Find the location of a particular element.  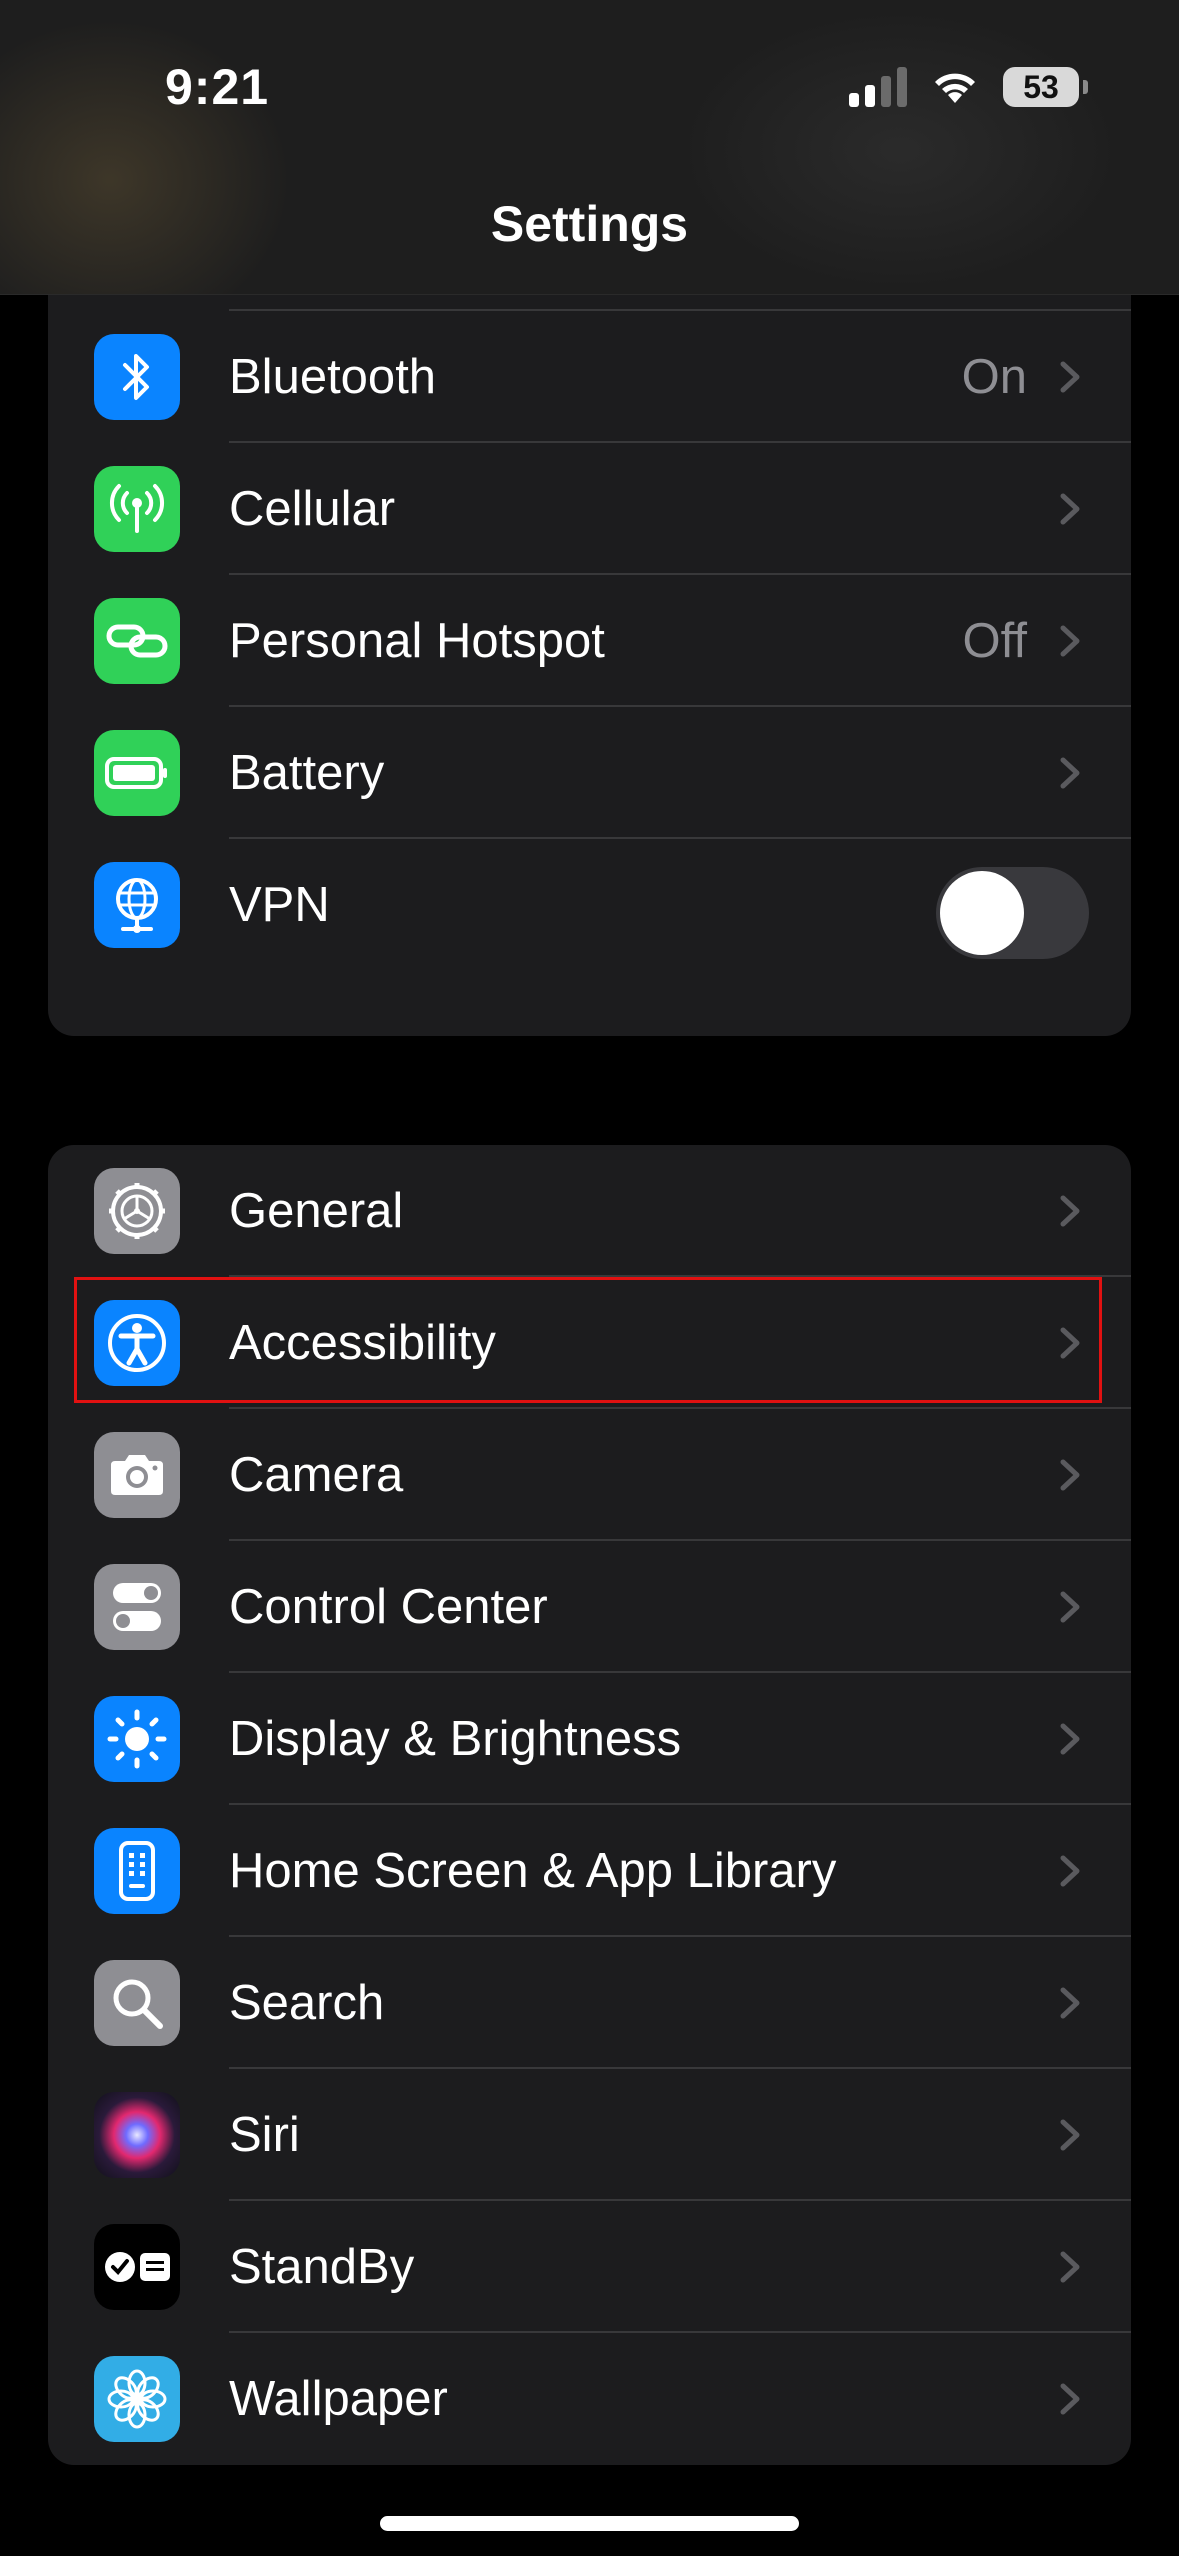

row-label: General is located at coordinates (316, 1211).